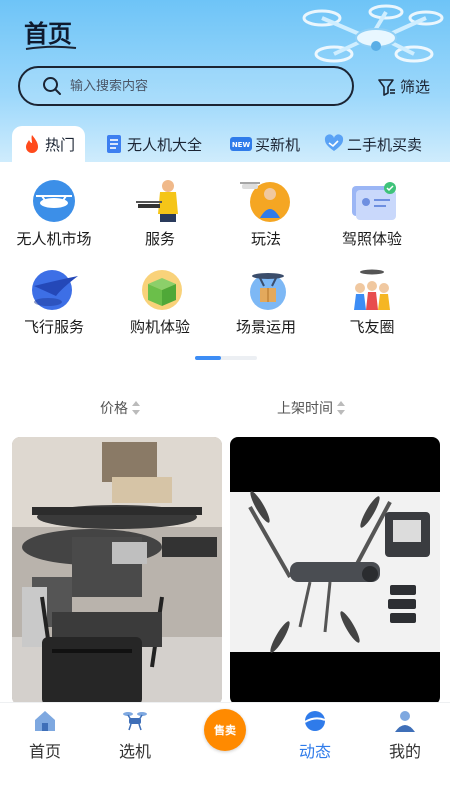  I want to click on category-scenario: 场景运用, so click(266, 301).